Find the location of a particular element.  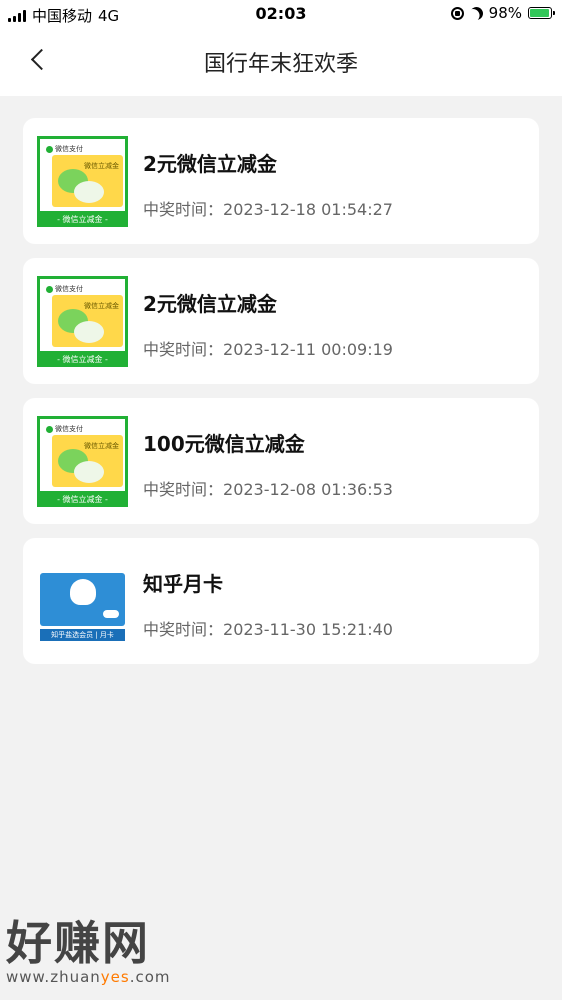

status-icons: 98% is located at coordinates (502, 13).